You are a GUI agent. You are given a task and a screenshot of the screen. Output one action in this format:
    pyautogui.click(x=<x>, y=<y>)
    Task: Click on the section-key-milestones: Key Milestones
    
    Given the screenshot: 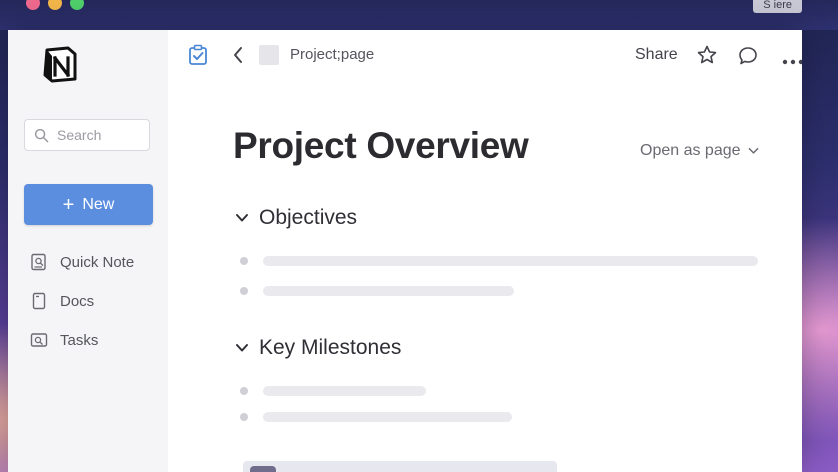 What is the action you would take?
    pyautogui.click(x=318, y=348)
    